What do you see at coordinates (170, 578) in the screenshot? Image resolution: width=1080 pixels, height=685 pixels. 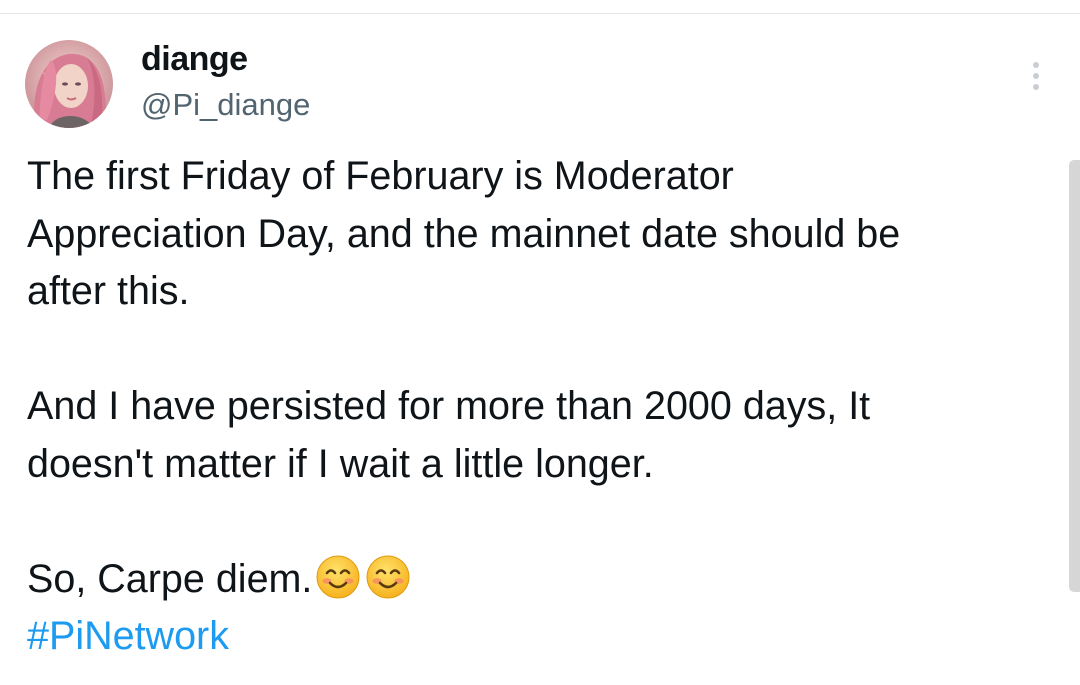 I see `tweet-paragraph-text: So, Carpe diem.` at bounding box center [170, 578].